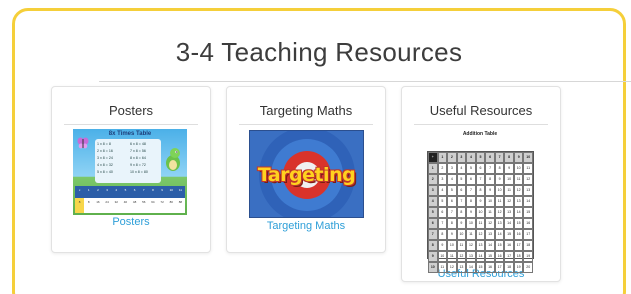 This screenshot has height=294, width=631. Describe the element at coordinates (130, 134) in the screenshot. I see `poster-title: 8x Times Table` at that location.